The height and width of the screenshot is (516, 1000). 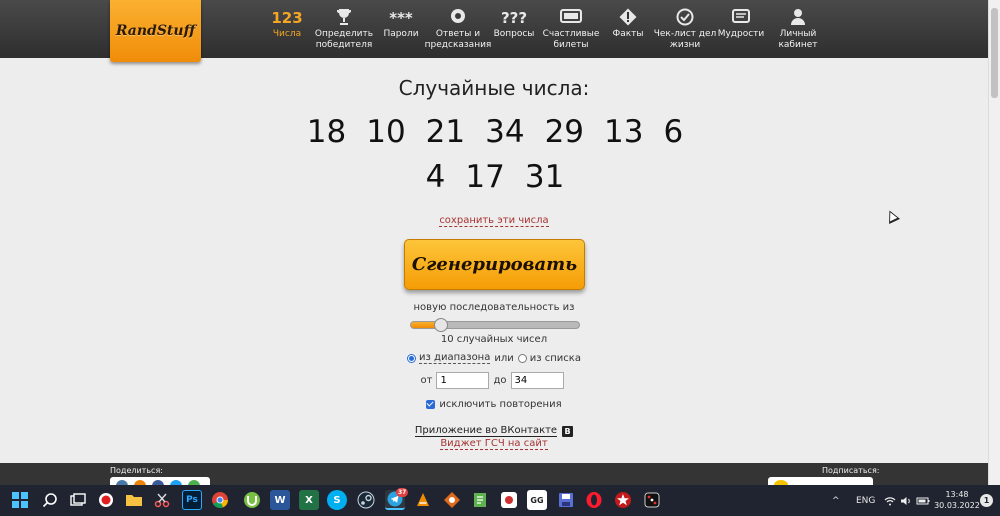 I want to click on tray-overflow-icon: ^, so click(x=836, y=500).